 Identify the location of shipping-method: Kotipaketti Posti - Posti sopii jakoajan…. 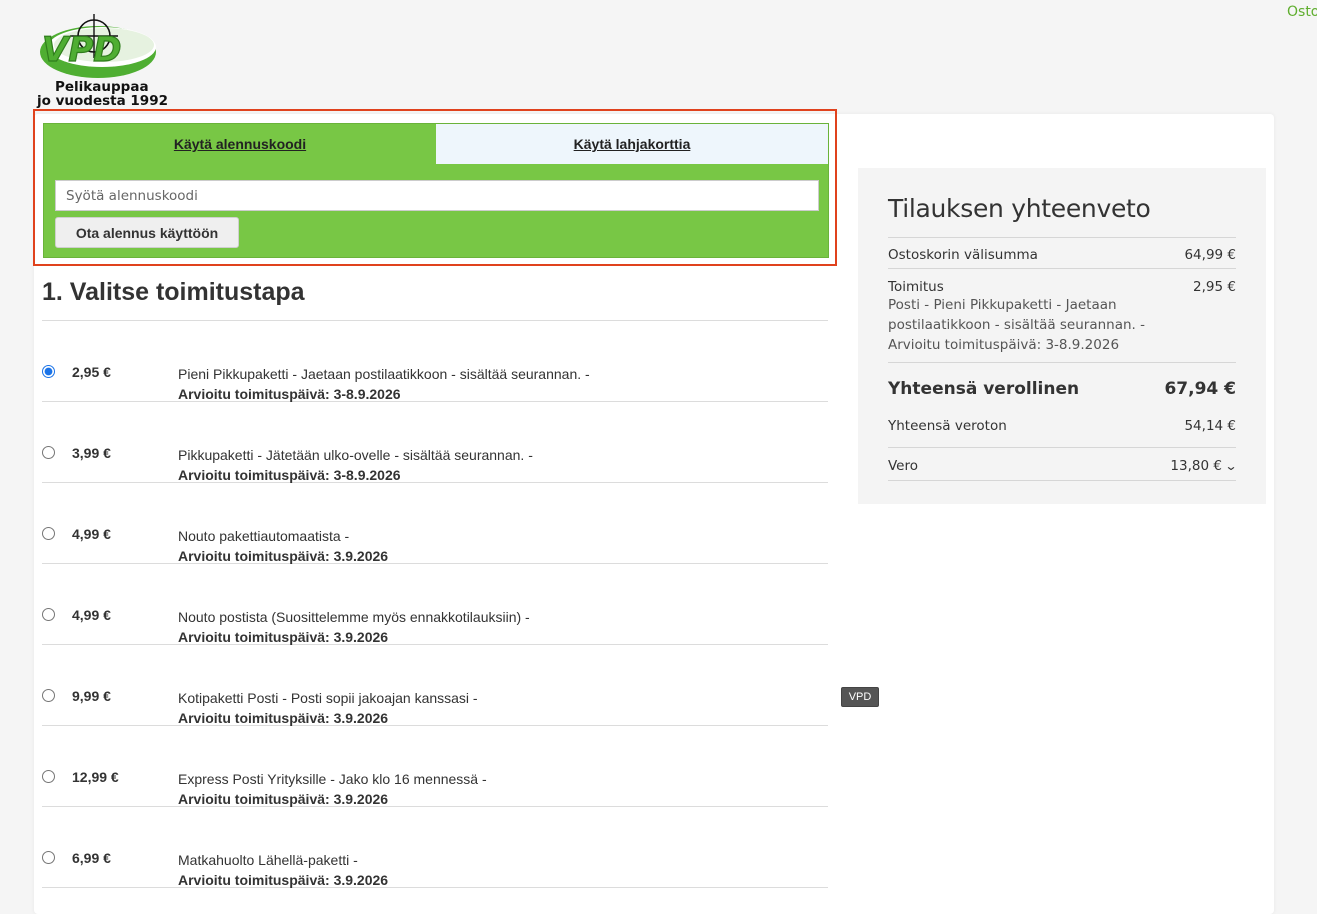
(328, 698).